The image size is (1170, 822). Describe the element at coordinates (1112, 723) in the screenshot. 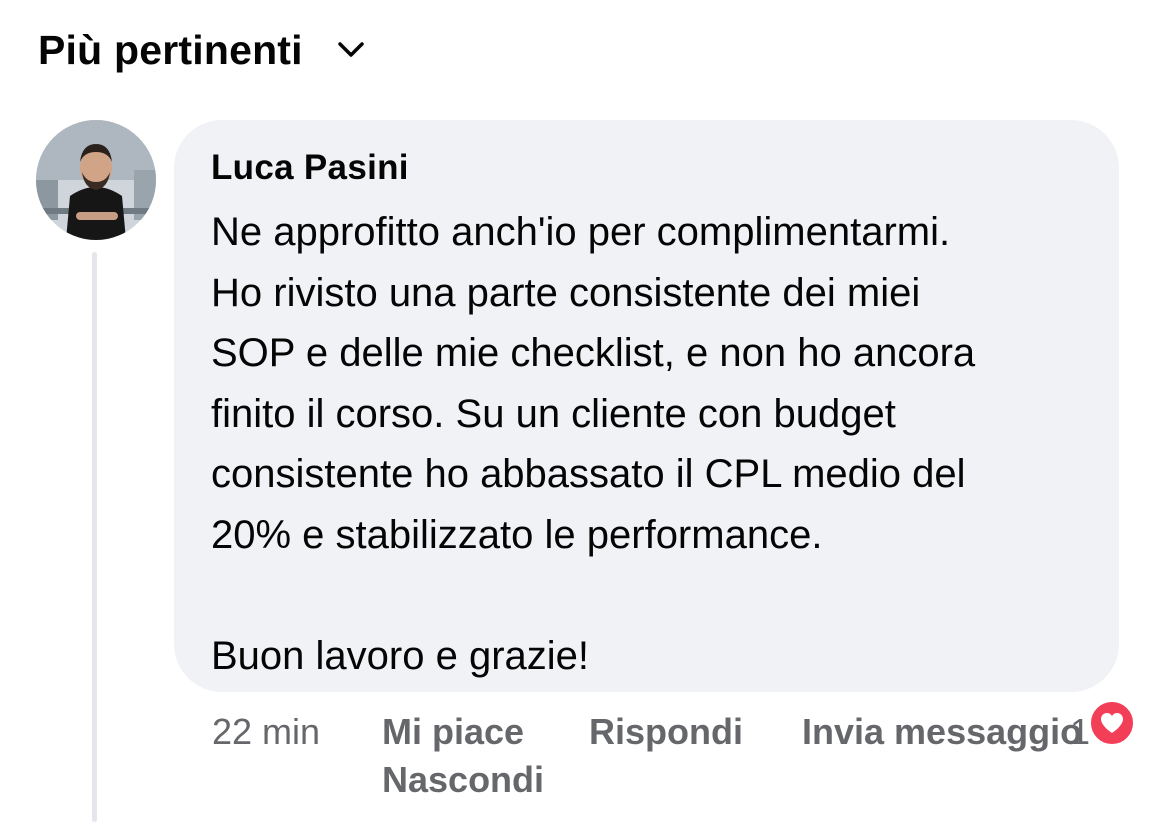

I see `heart-icon` at that location.